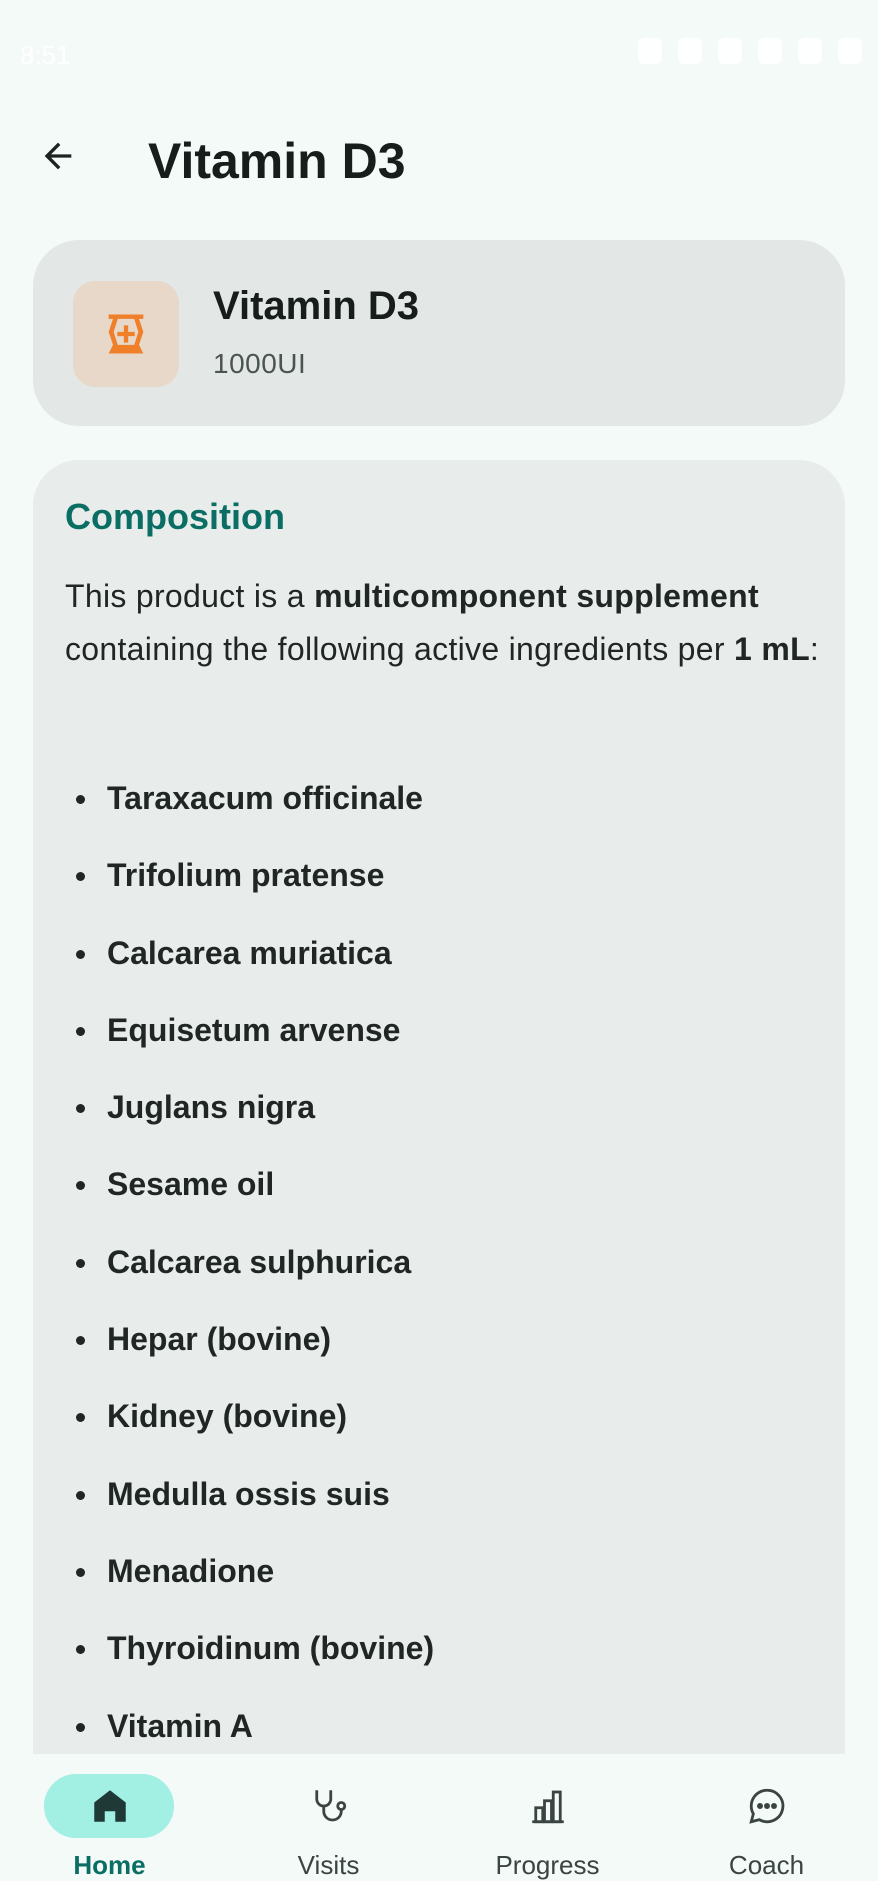 Image resolution: width=878 pixels, height=1881 pixels. I want to click on home-icon, so click(110, 1806).